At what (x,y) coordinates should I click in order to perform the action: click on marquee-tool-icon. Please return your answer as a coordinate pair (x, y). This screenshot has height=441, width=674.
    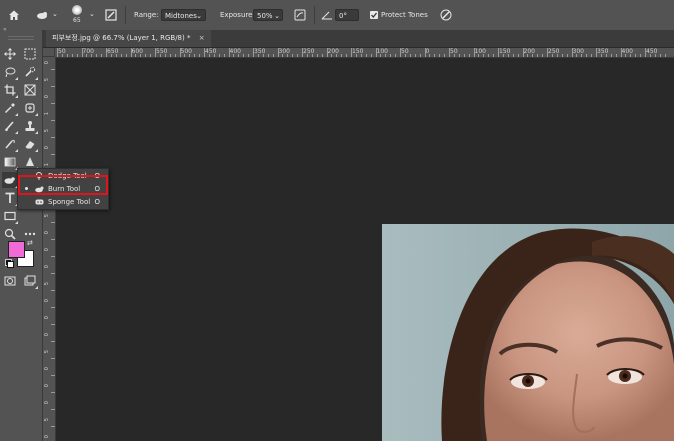
    Looking at the image, I should click on (30, 54).